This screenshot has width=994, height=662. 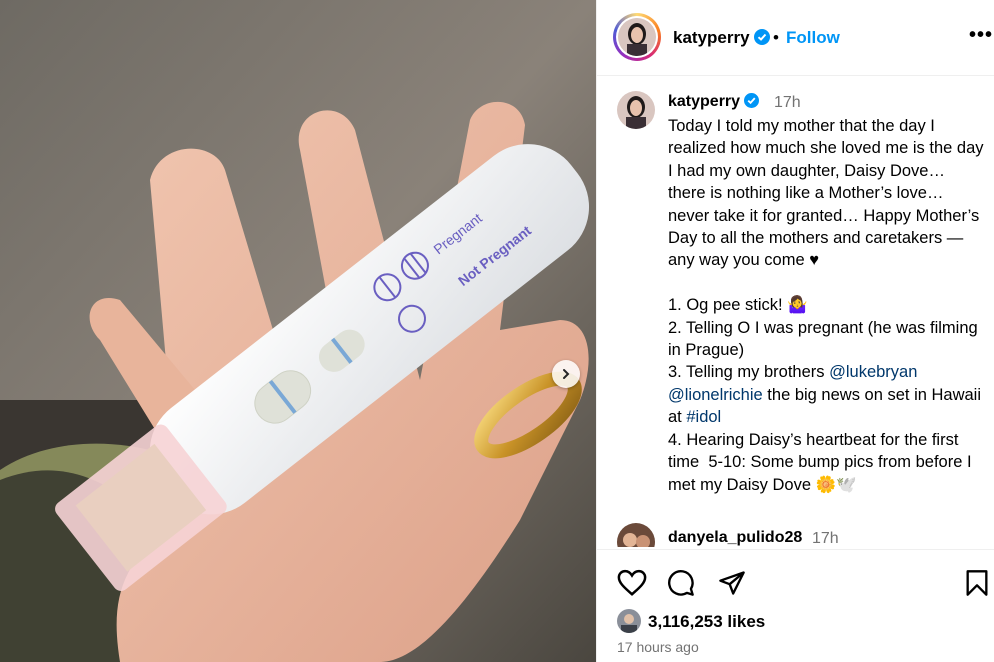 What do you see at coordinates (873, 372) in the screenshot?
I see `mention-lukebryan: @lukebryan` at bounding box center [873, 372].